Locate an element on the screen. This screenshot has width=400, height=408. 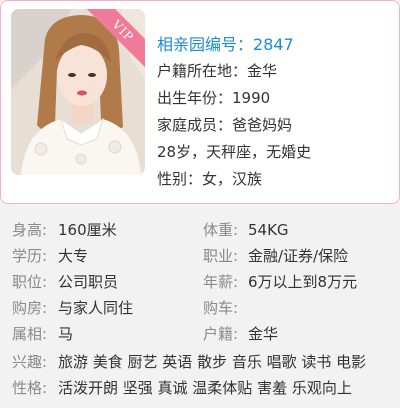
position-label: 职位: is located at coordinates (30, 282).